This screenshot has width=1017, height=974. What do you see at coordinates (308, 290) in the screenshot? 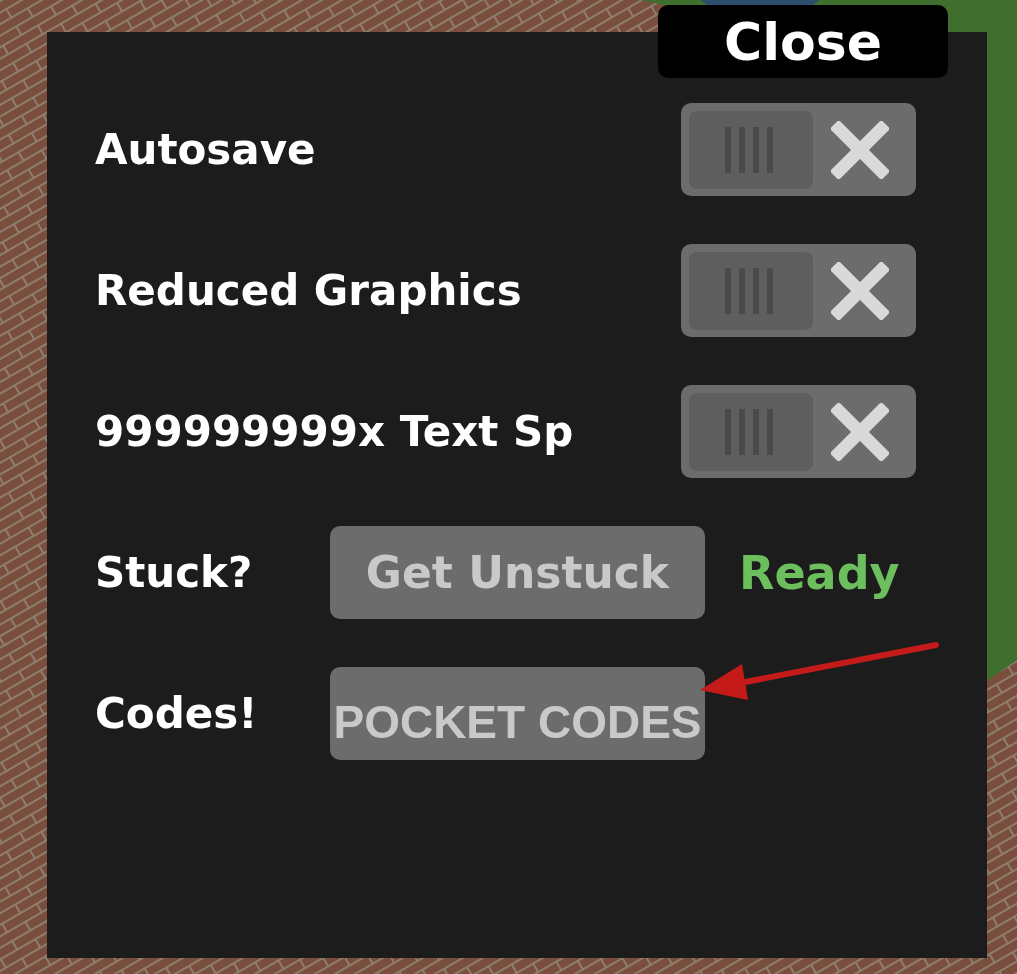
I see `setting-label: Reduced Graphics` at bounding box center [308, 290].